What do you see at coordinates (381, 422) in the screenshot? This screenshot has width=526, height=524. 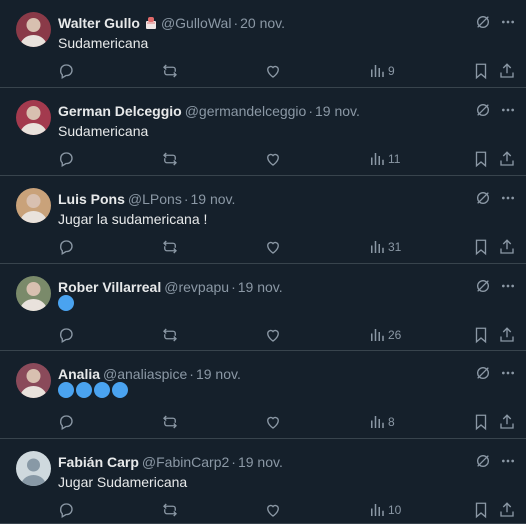 I see `views-button: 8` at bounding box center [381, 422].